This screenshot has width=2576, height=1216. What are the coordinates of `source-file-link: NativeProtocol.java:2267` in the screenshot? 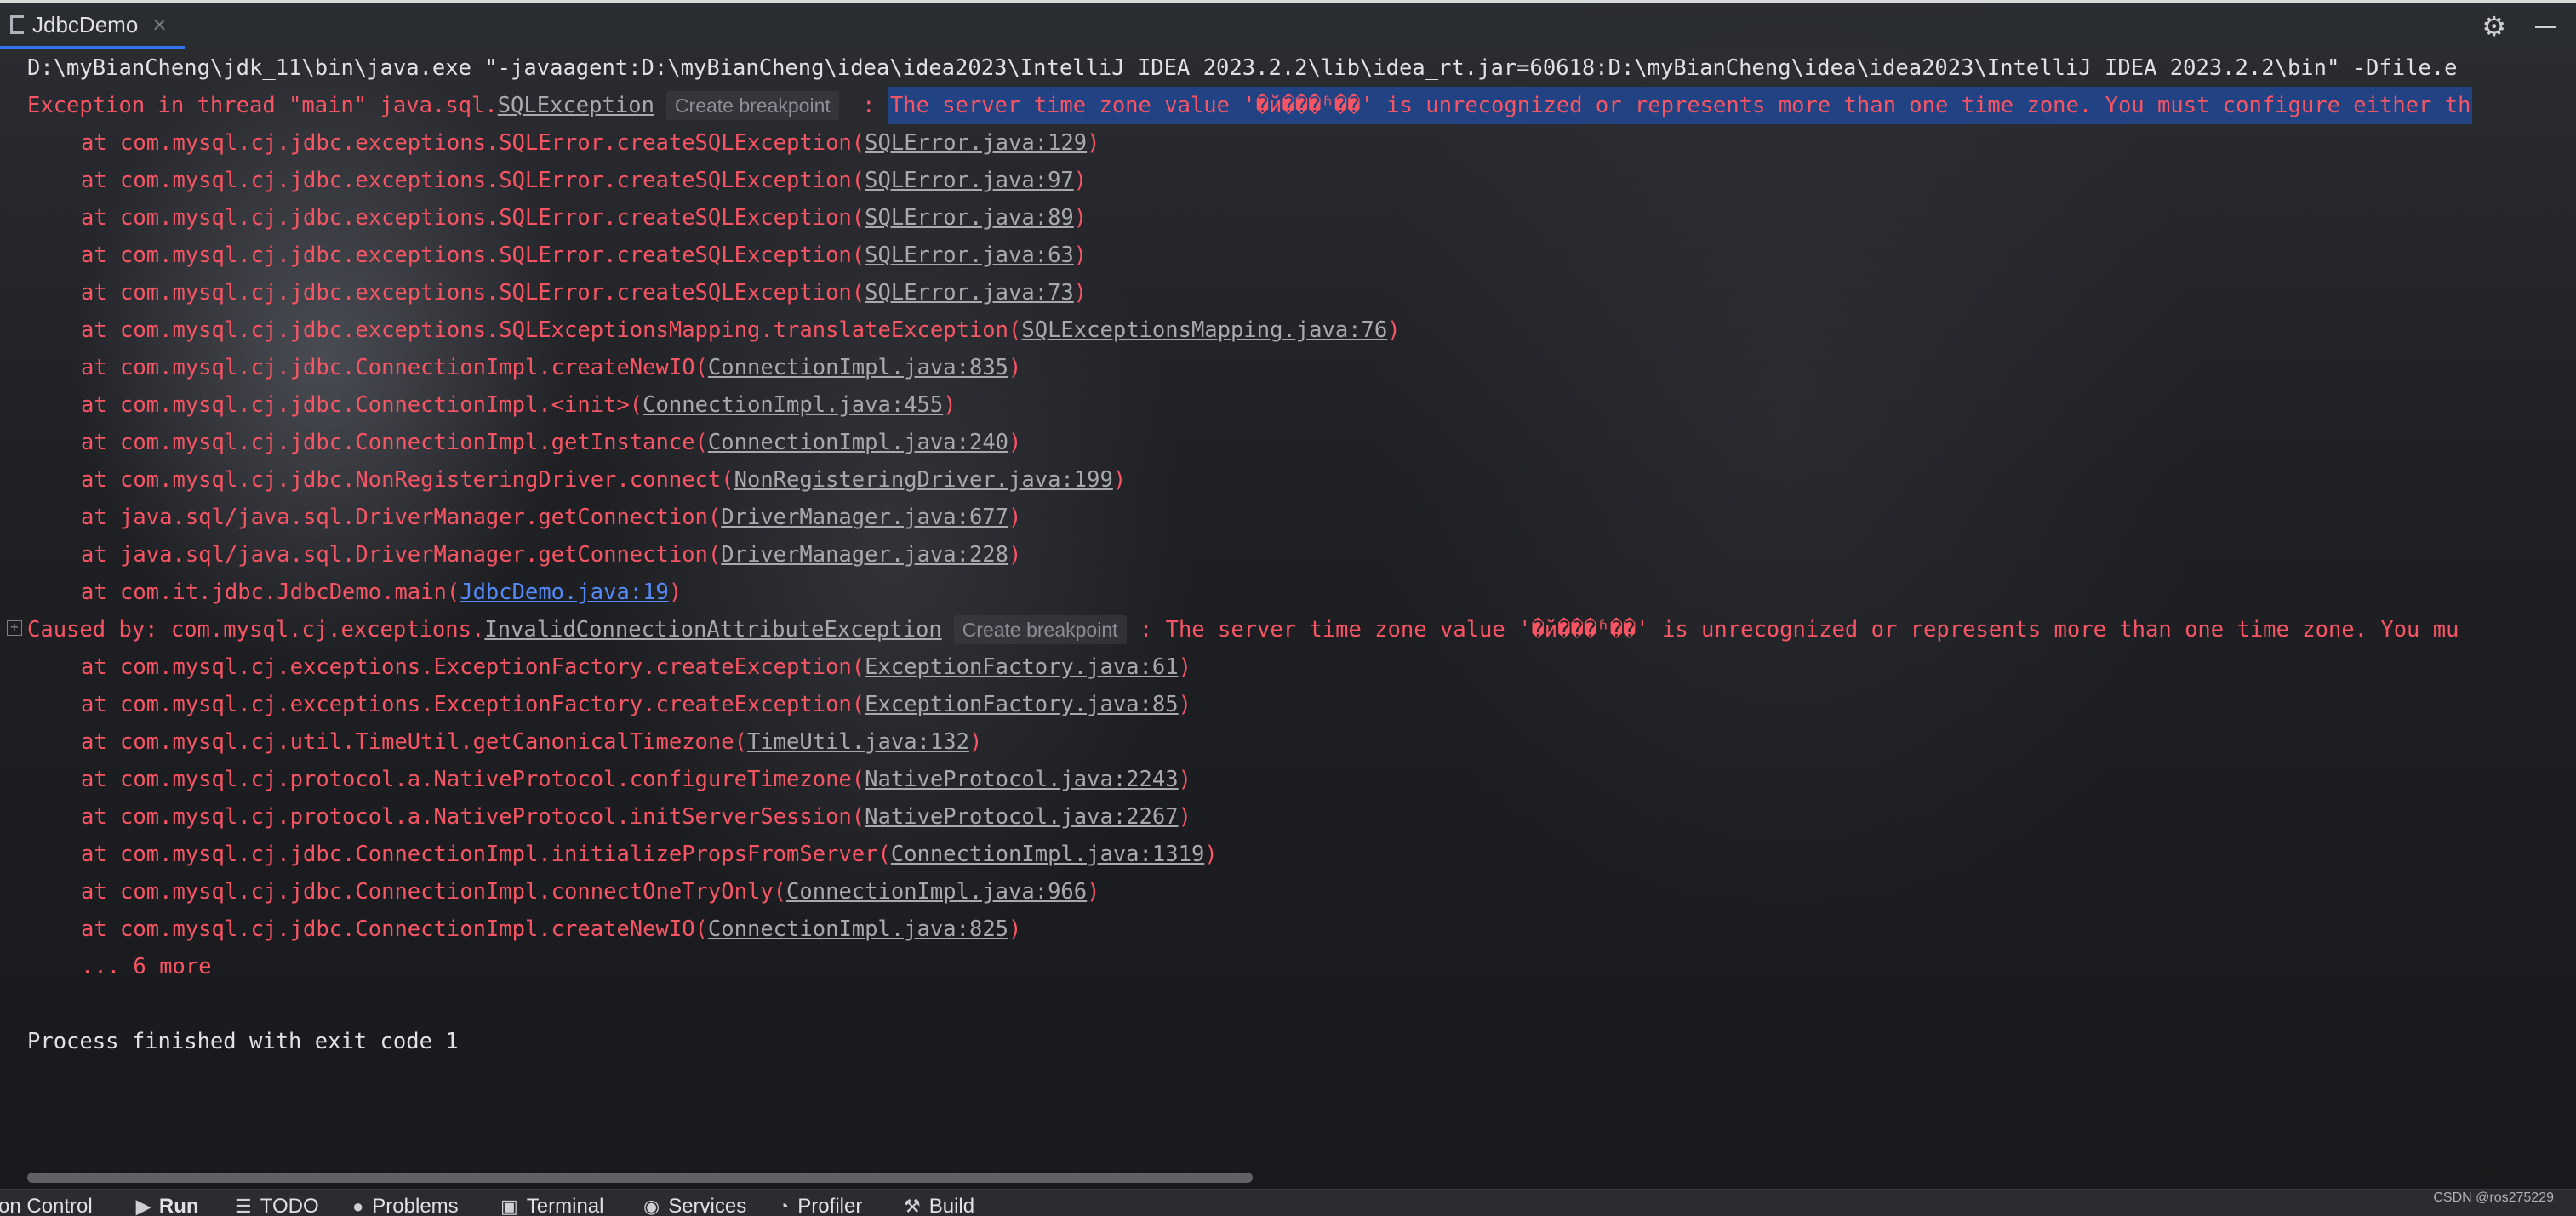 It's located at (1021, 817).